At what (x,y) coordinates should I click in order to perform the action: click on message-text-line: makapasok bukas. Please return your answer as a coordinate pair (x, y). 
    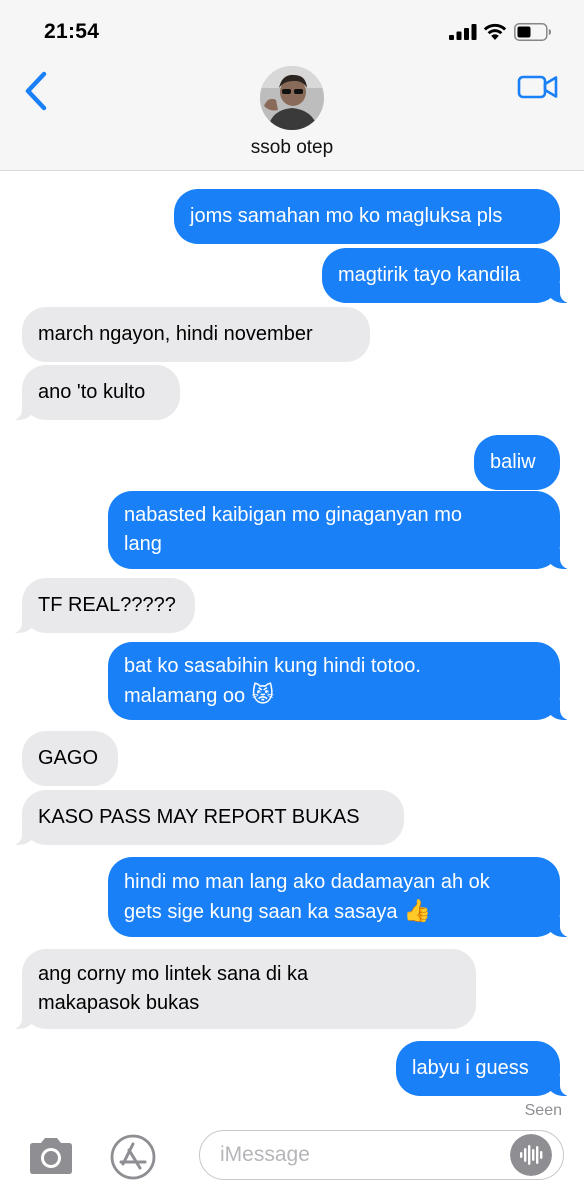
    Looking at the image, I should click on (119, 1003).